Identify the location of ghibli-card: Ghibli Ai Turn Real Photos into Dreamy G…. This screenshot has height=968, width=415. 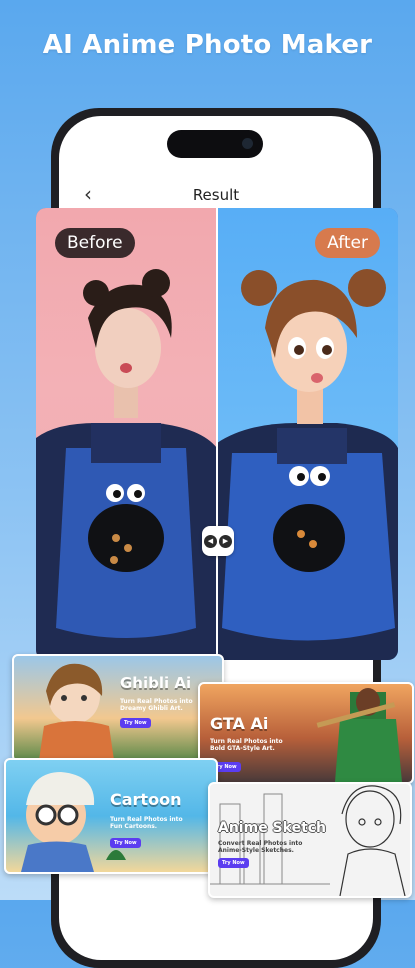
(118, 708).